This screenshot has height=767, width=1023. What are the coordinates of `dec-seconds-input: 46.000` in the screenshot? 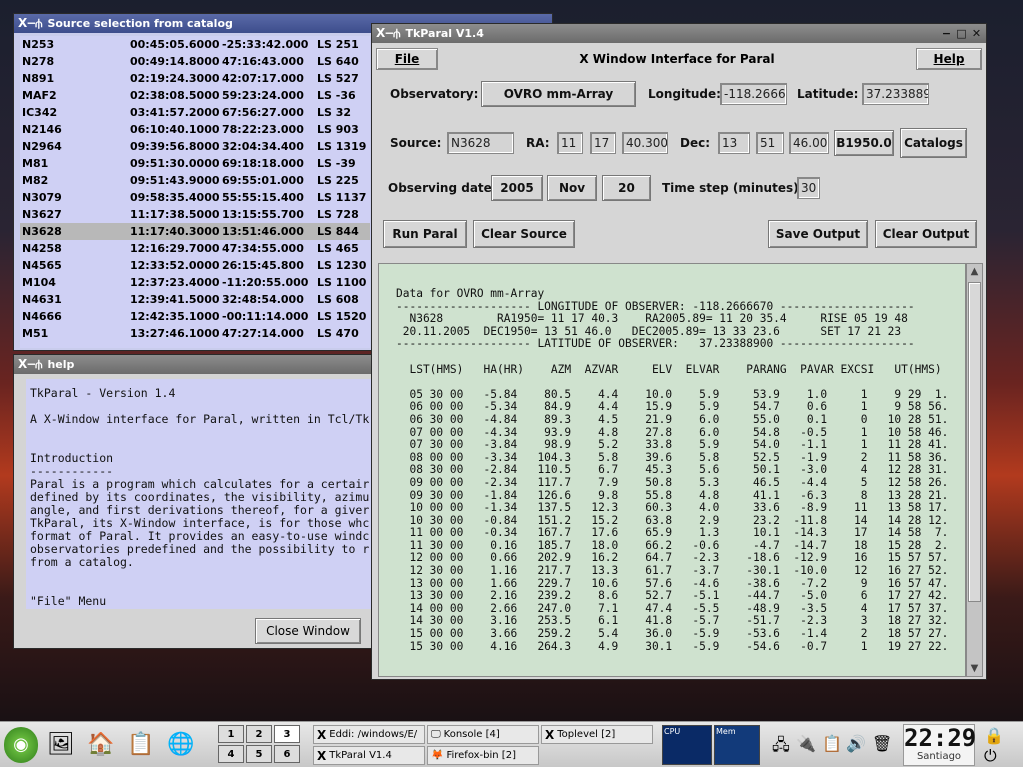 It's located at (809, 143).